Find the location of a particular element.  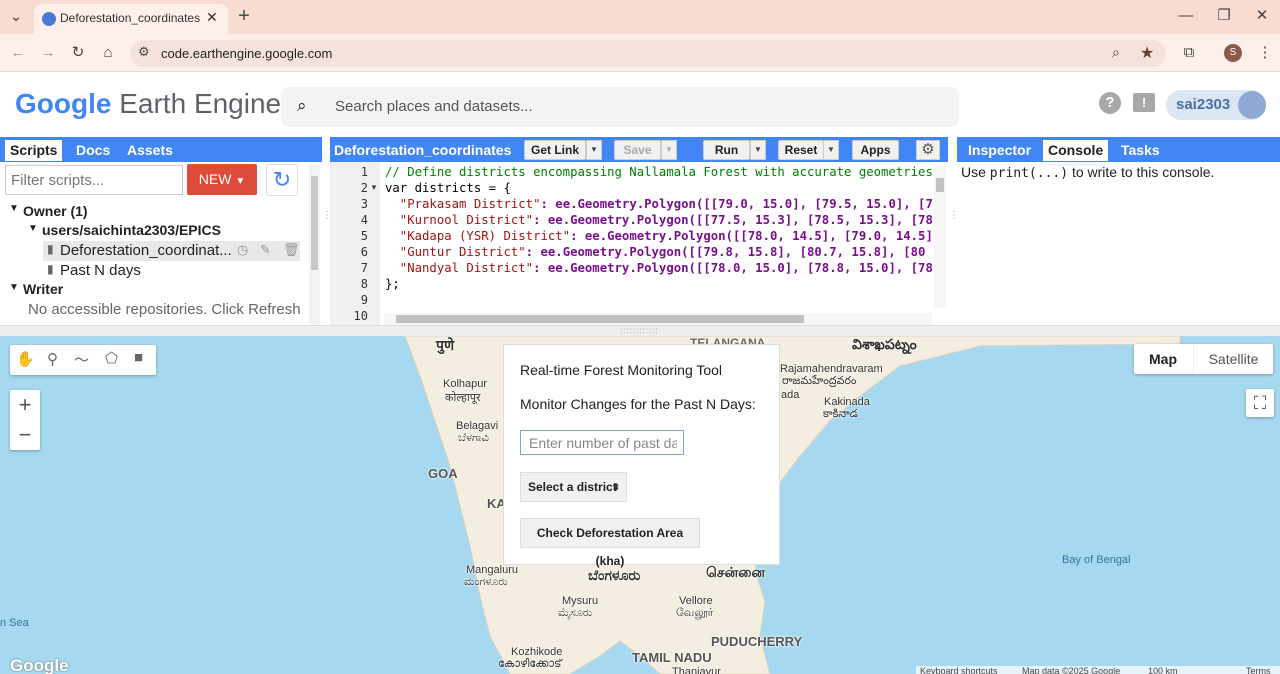

run-button: Run is located at coordinates (726, 150).